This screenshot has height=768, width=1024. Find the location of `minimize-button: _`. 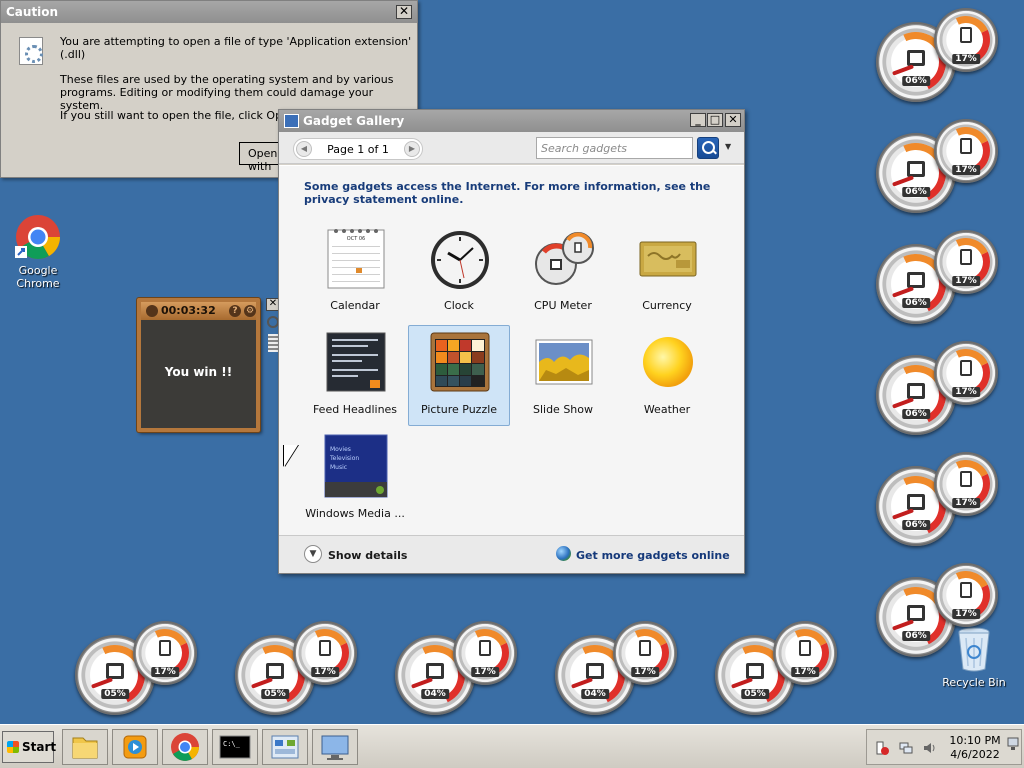

minimize-button: _ is located at coordinates (698, 120).